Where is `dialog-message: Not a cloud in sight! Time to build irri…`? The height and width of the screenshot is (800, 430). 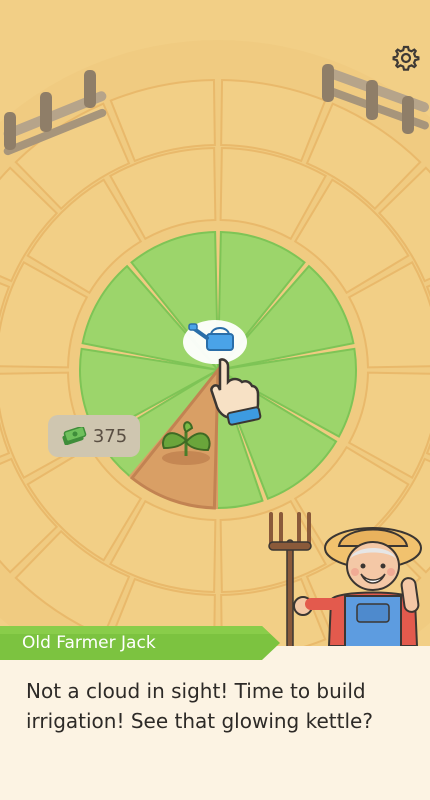 dialog-message: Not a cloud in sight! Time to build irri… is located at coordinates (199, 706).